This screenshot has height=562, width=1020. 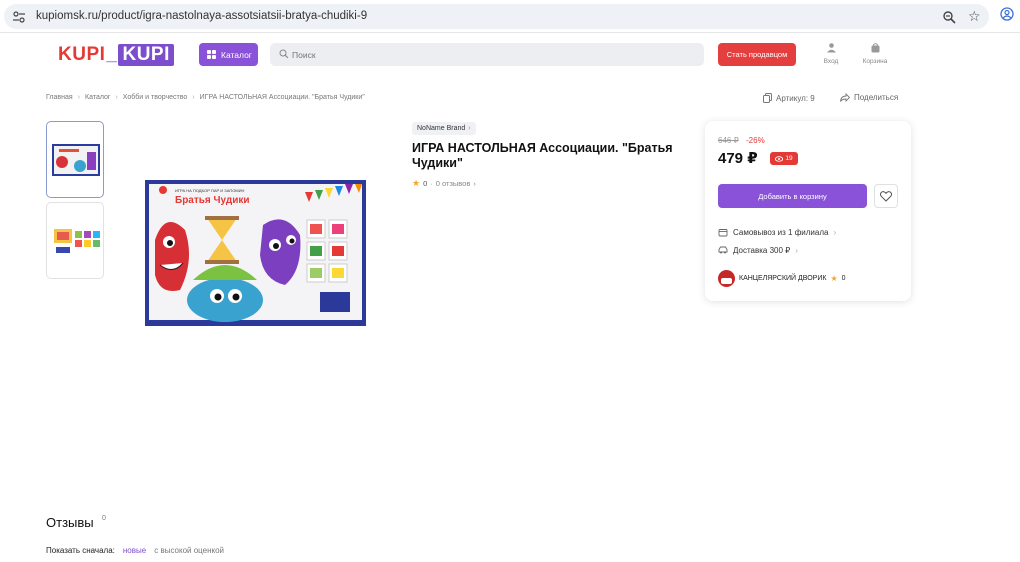 What do you see at coordinates (1007, 14) in the screenshot?
I see `profile-icon` at bounding box center [1007, 14].